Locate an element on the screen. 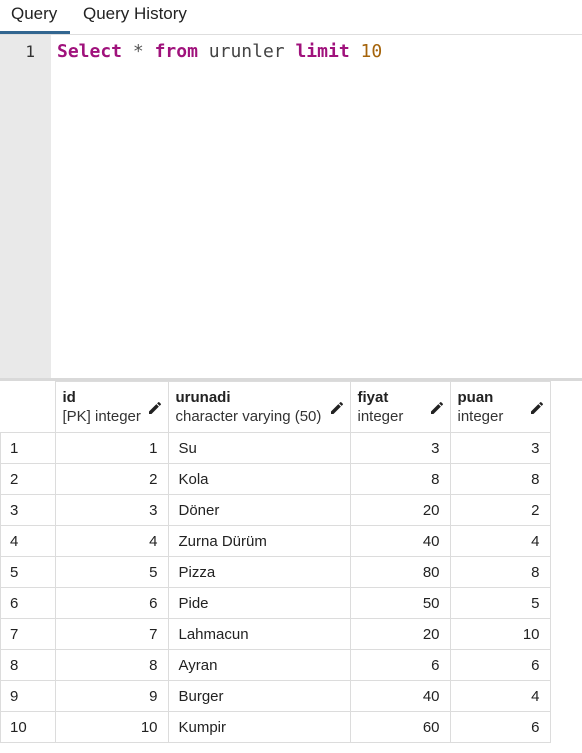  column-header-id: id [PK] integer is located at coordinates (111, 407).